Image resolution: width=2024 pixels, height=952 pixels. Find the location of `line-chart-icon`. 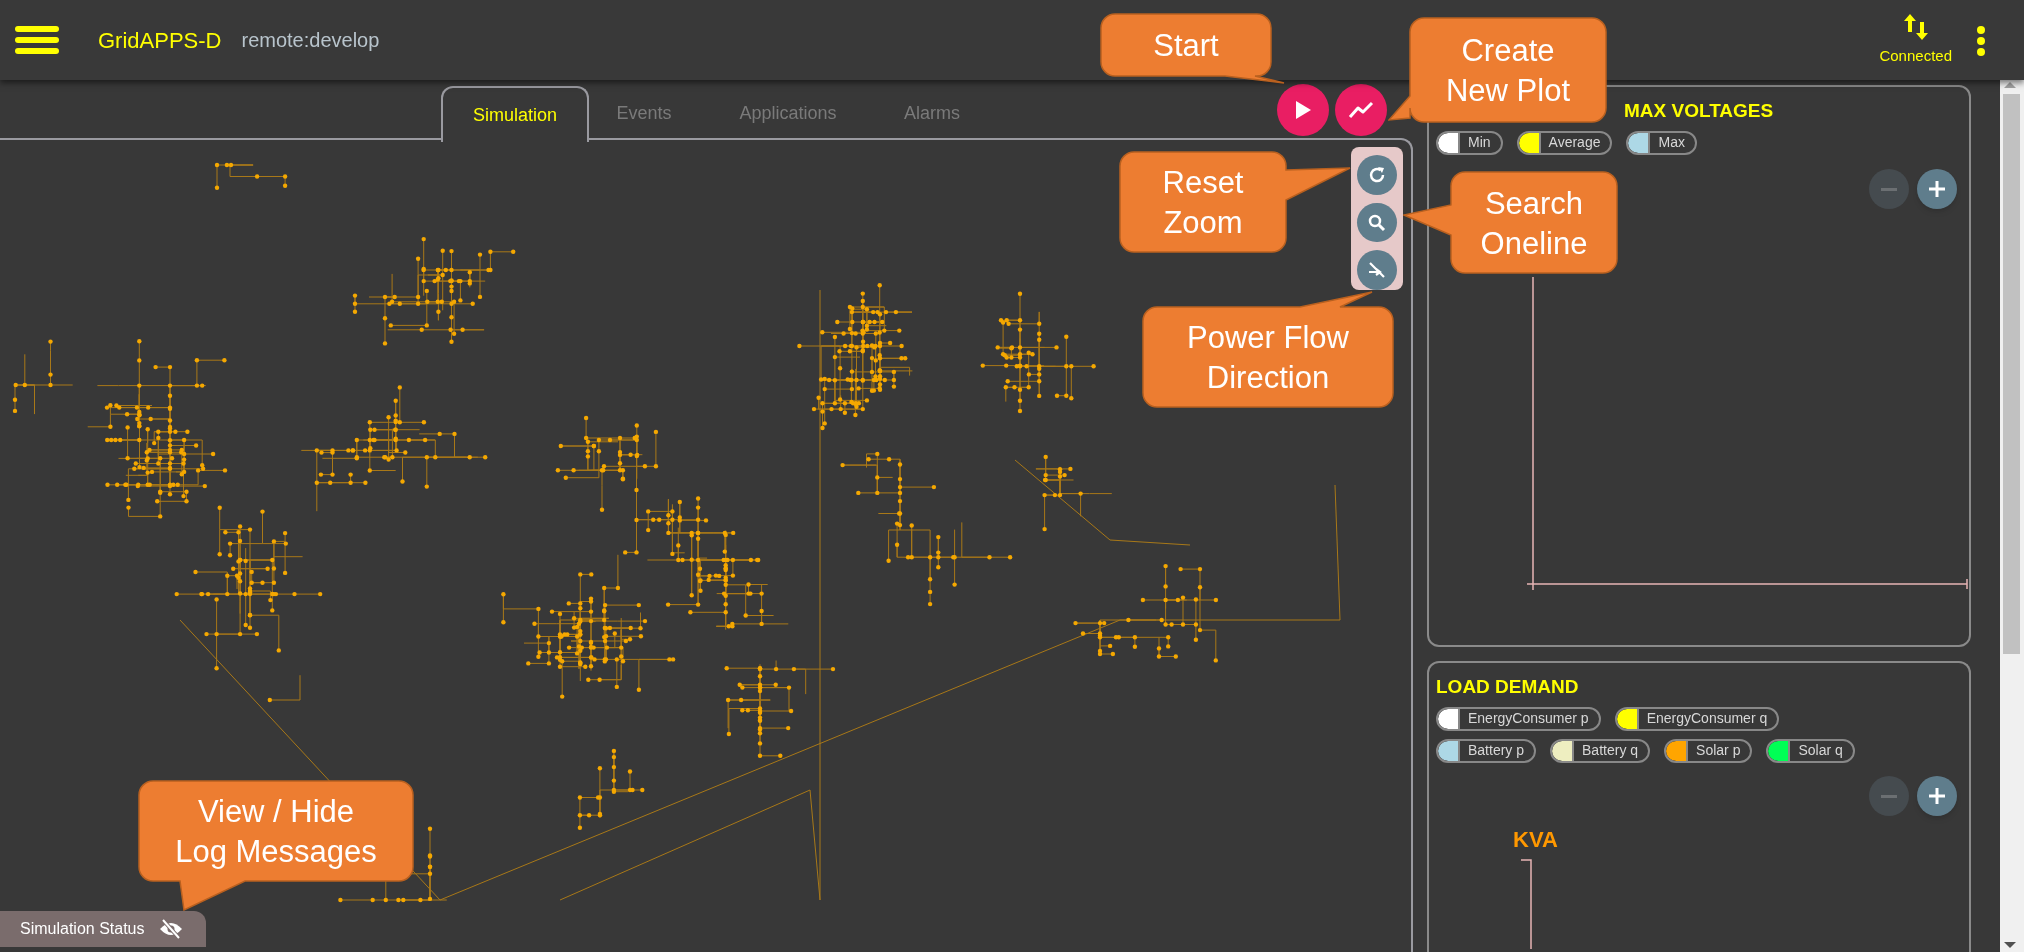

line-chart-icon is located at coordinates (1361, 110).